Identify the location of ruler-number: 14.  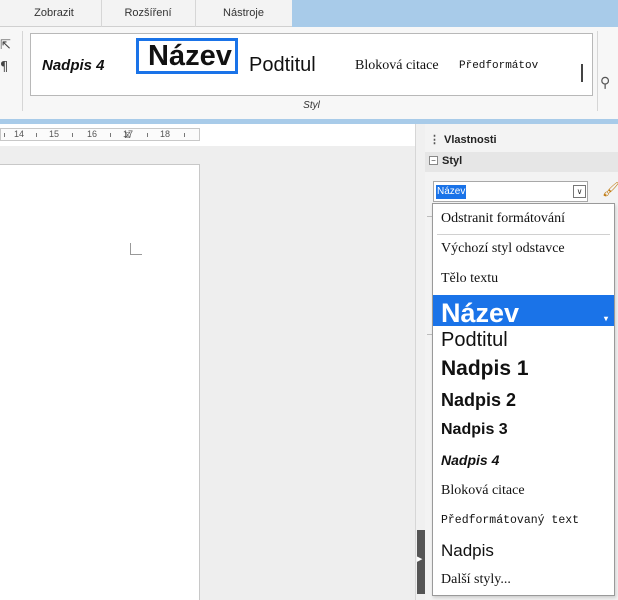
(19, 134).